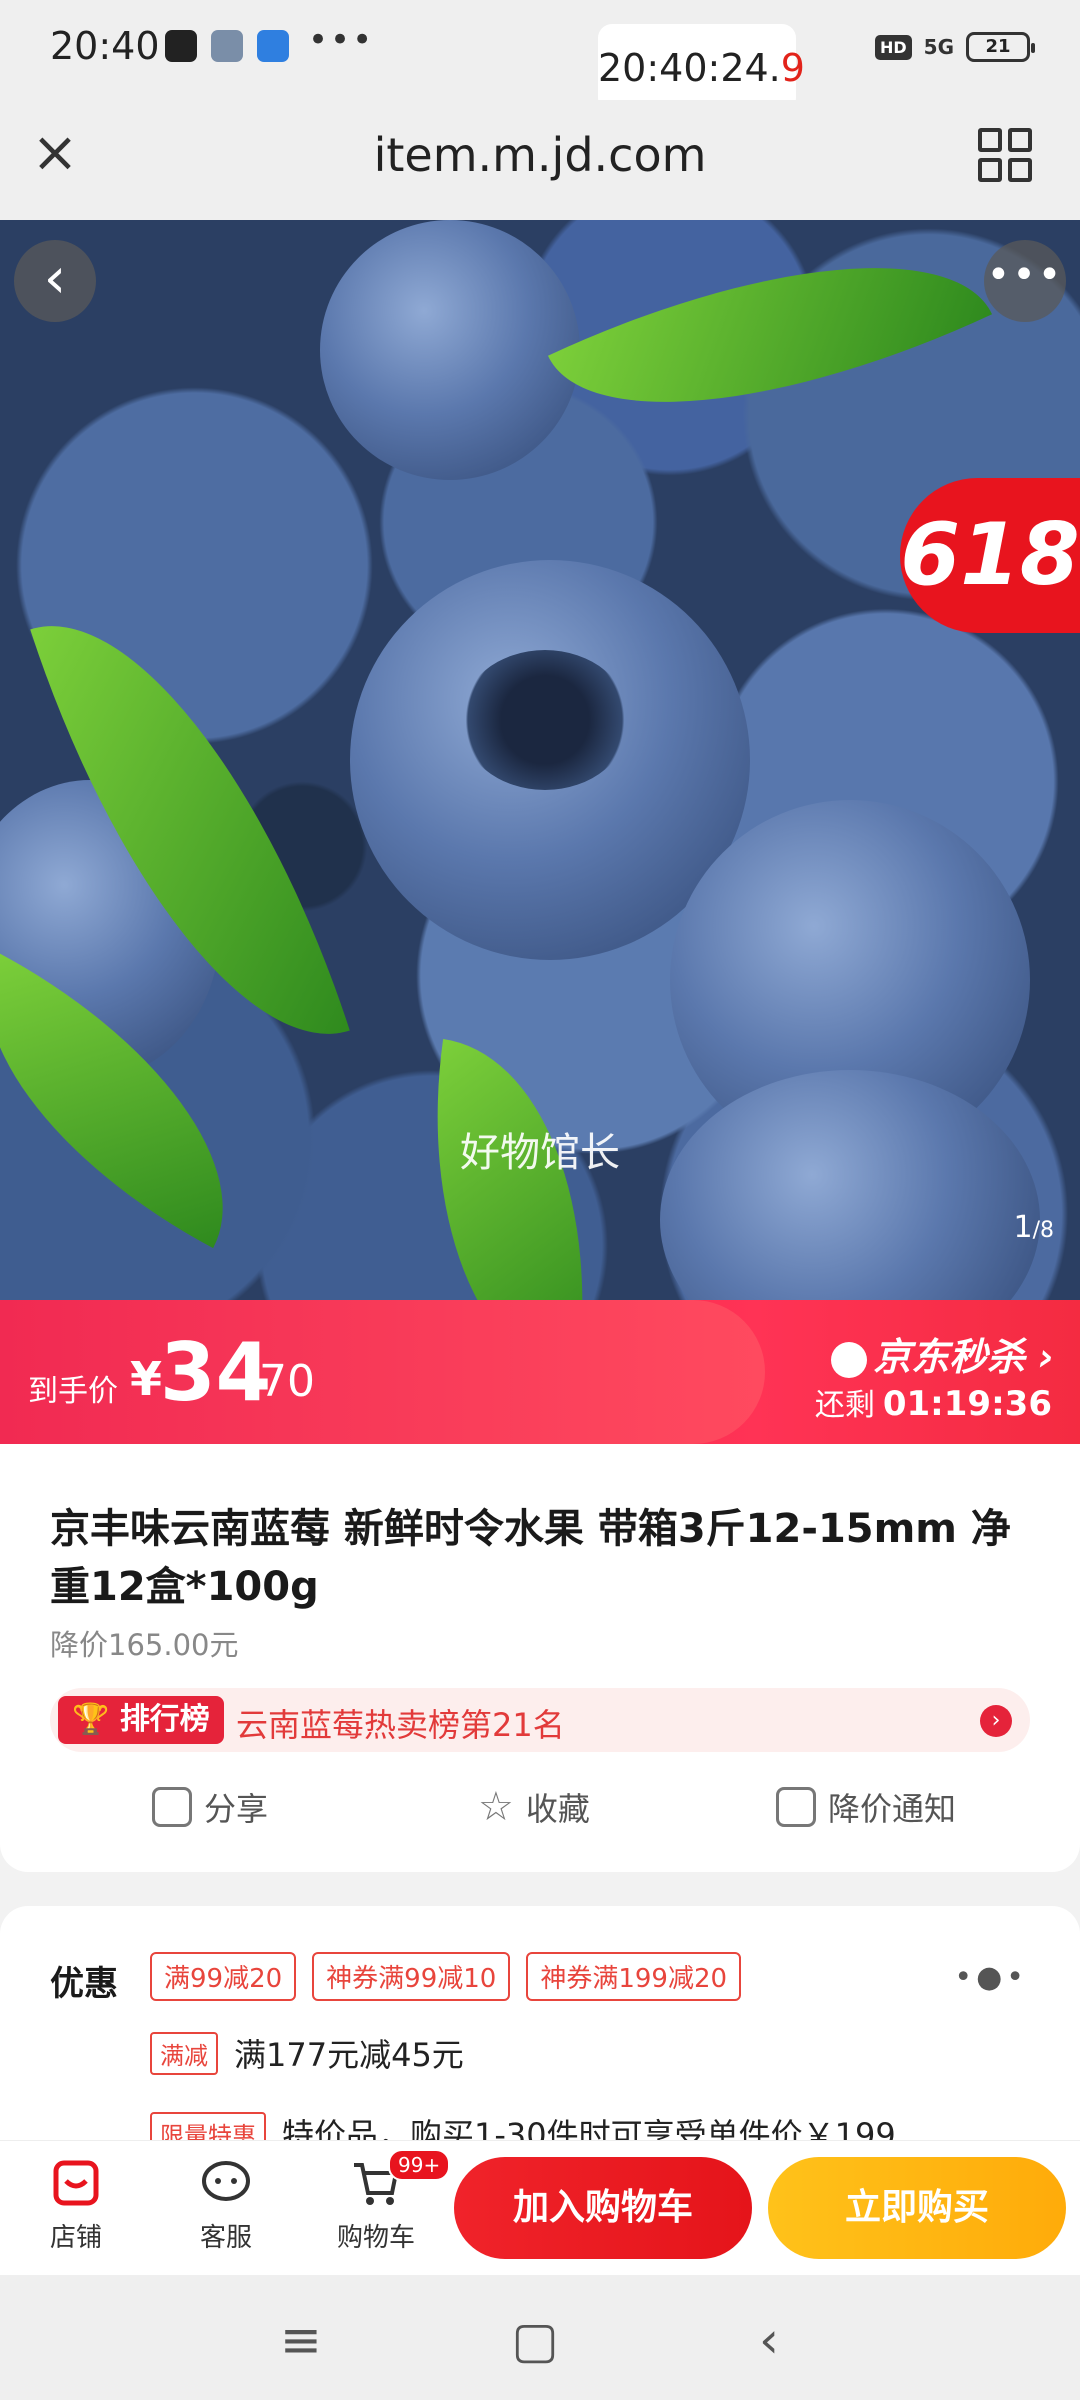 Image resolution: width=1080 pixels, height=2400 pixels. What do you see at coordinates (55, 281) in the screenshot?
I see `back-icon: ‹` at bounding box center [55, 281].